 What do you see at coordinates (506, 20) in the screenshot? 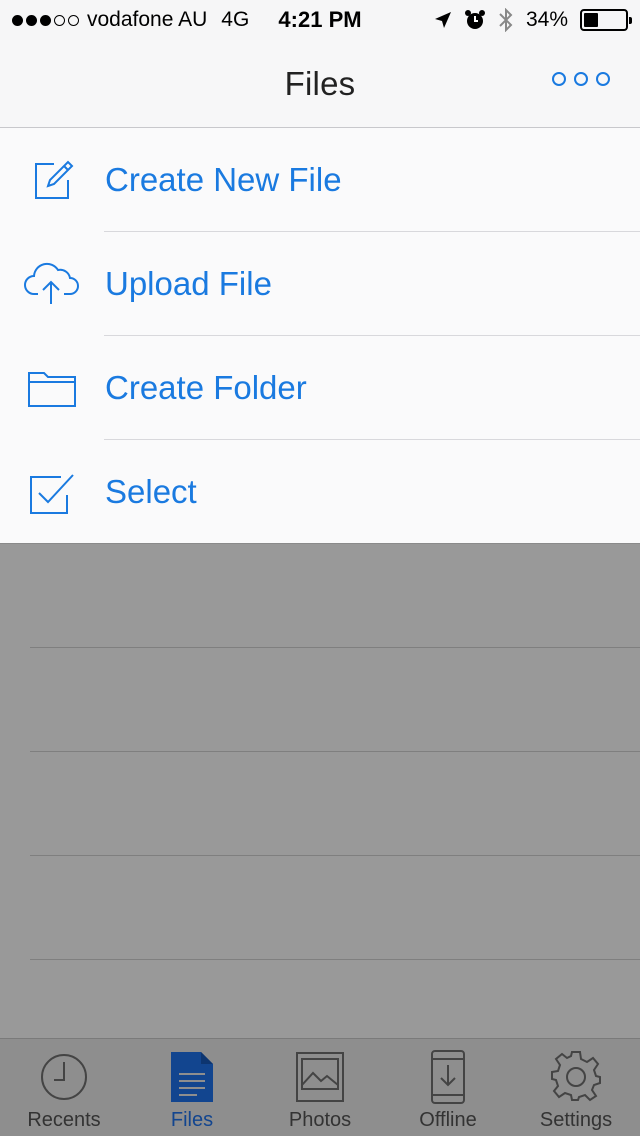
I see `bluetooth-icon` at bounding box center [506, 20].